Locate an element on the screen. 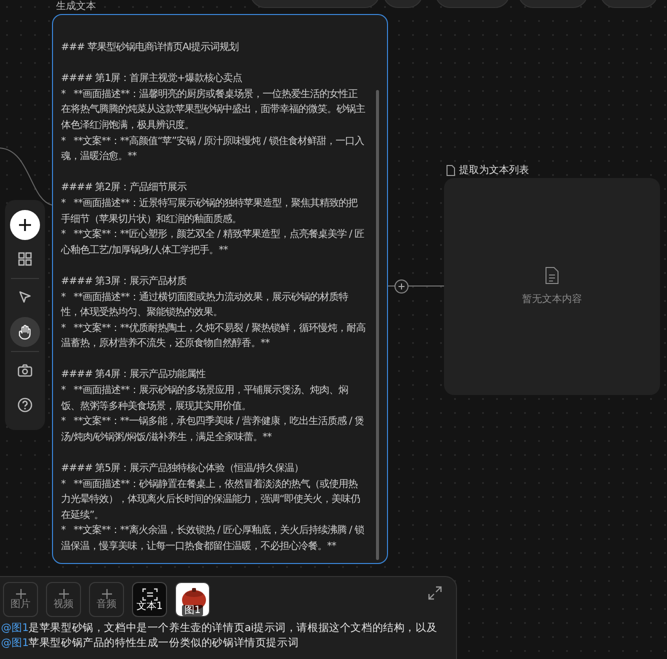 The width and height of the screenshot is (667, 659). bullet-paragraph: * **文案**：**高颜值“苹”安锅 / 原汁原味慢炖 / 锁住食材鲜甜，一口入魂，温暖治愈。** is located at coordinates (213, 149).